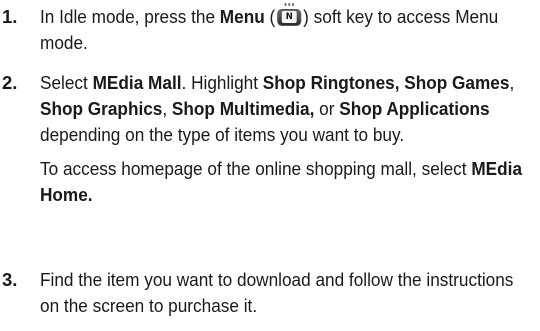 The width and height of the screenshot is (540, 331). Describe the element at coordinates (101, 108) in the screenshot. I see `shop-graphics-label: Shop Graphics` at that location.